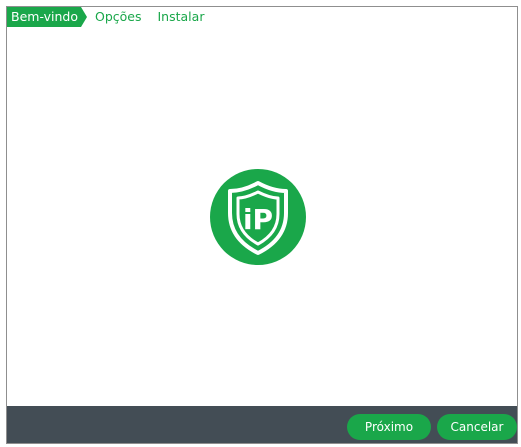 The width and height of the screenshot is (521, 447). I want to click on step-options: Opções, so click(118, 16).